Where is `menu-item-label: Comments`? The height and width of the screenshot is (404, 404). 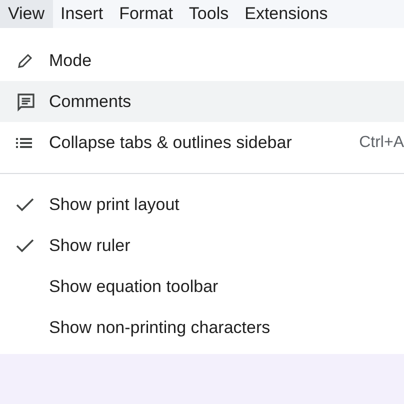
menu-item-label: Comments is located at coordinates (90, 101).